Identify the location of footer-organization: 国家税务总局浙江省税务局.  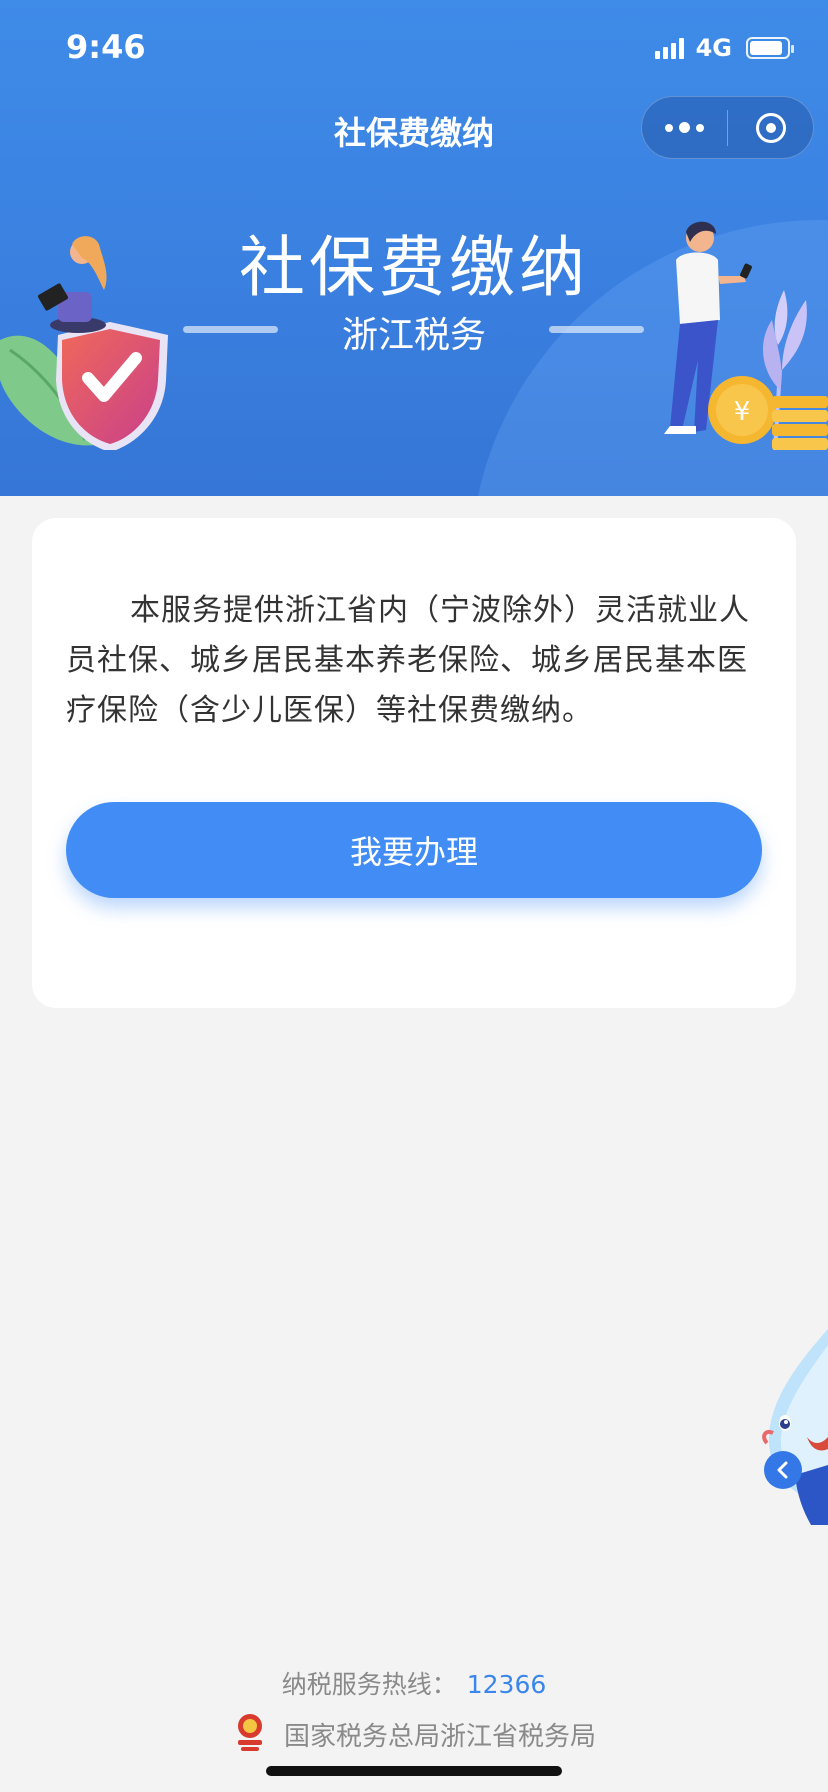
(414, 1734).